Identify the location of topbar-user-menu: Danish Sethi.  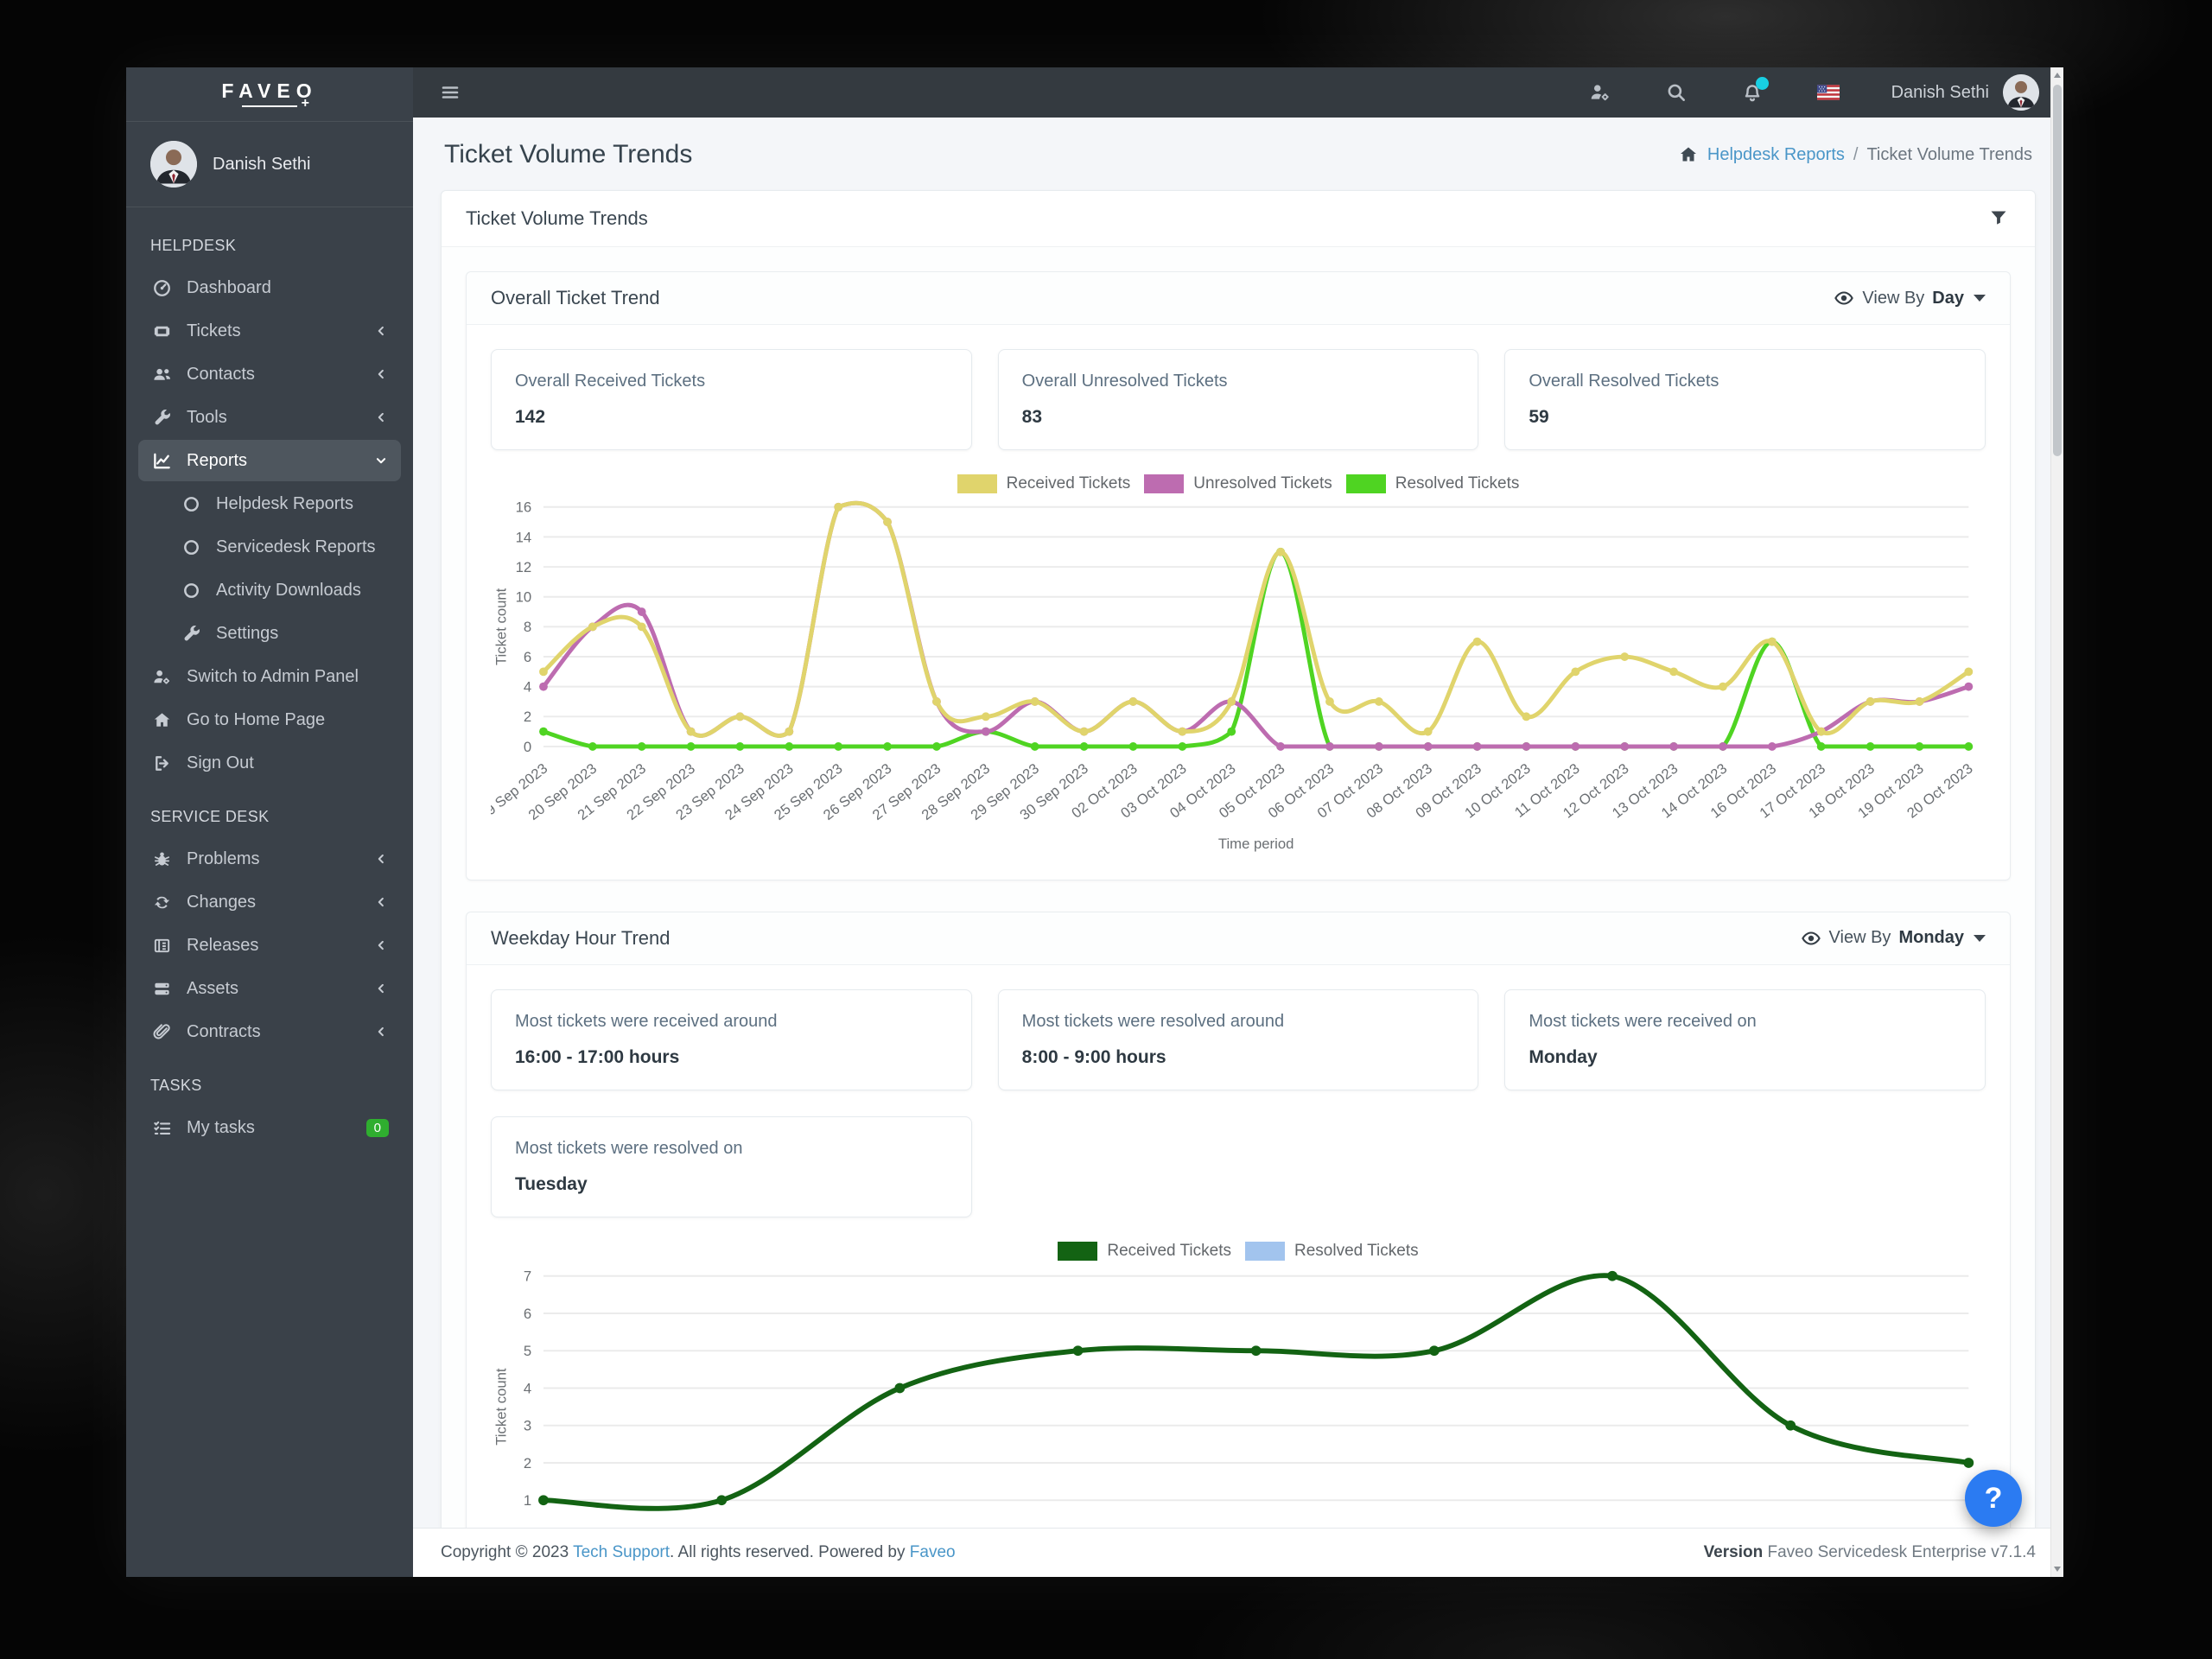
(1965, 92).